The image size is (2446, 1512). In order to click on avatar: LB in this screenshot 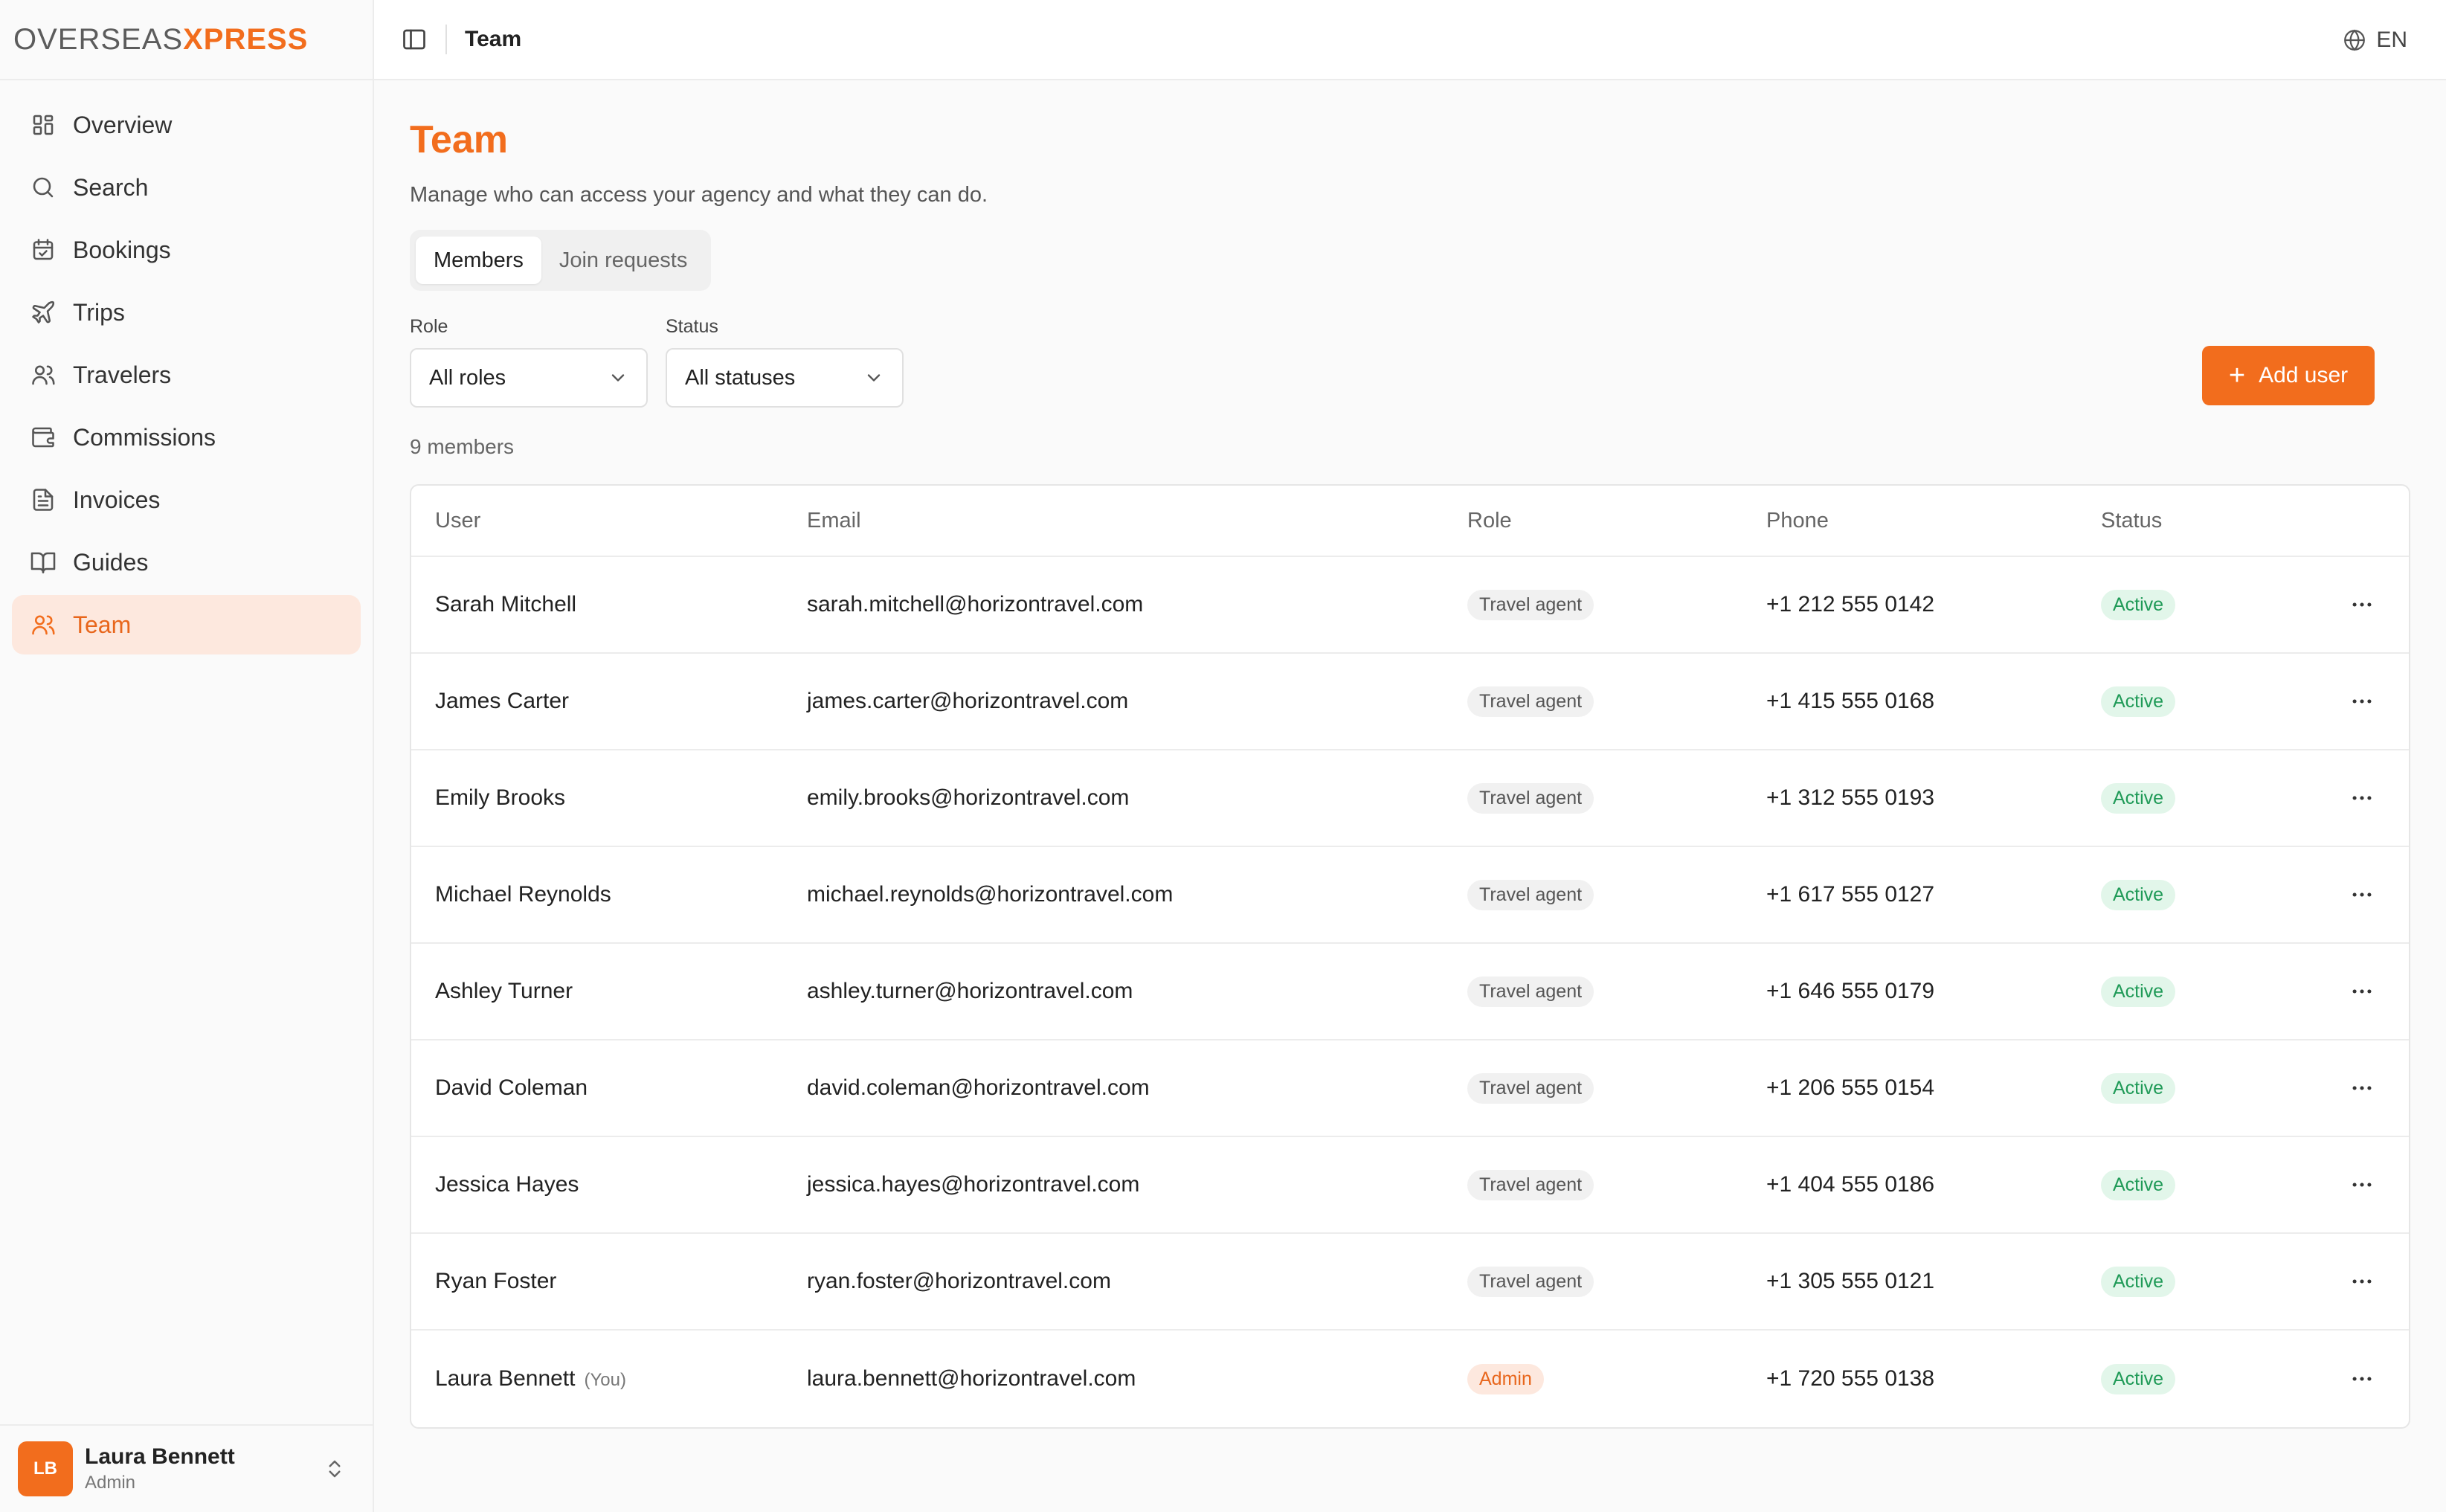, I will do `click(45, 1468)`.